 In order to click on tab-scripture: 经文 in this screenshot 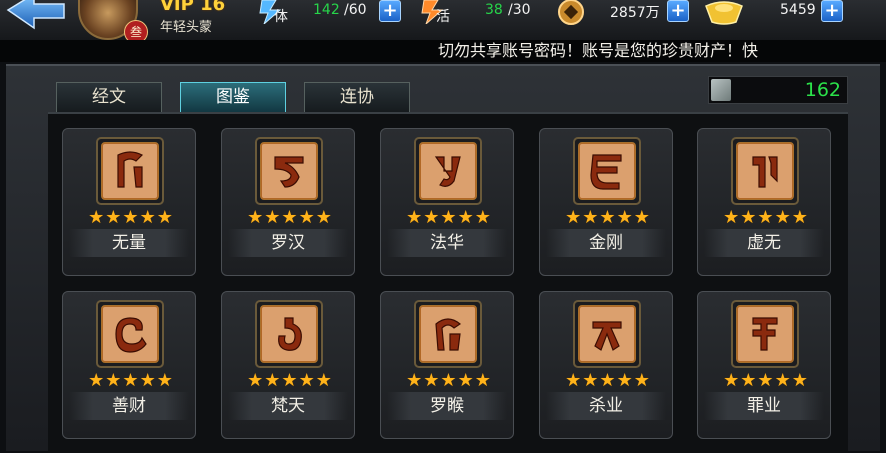, I will do `click(109, 97)`.